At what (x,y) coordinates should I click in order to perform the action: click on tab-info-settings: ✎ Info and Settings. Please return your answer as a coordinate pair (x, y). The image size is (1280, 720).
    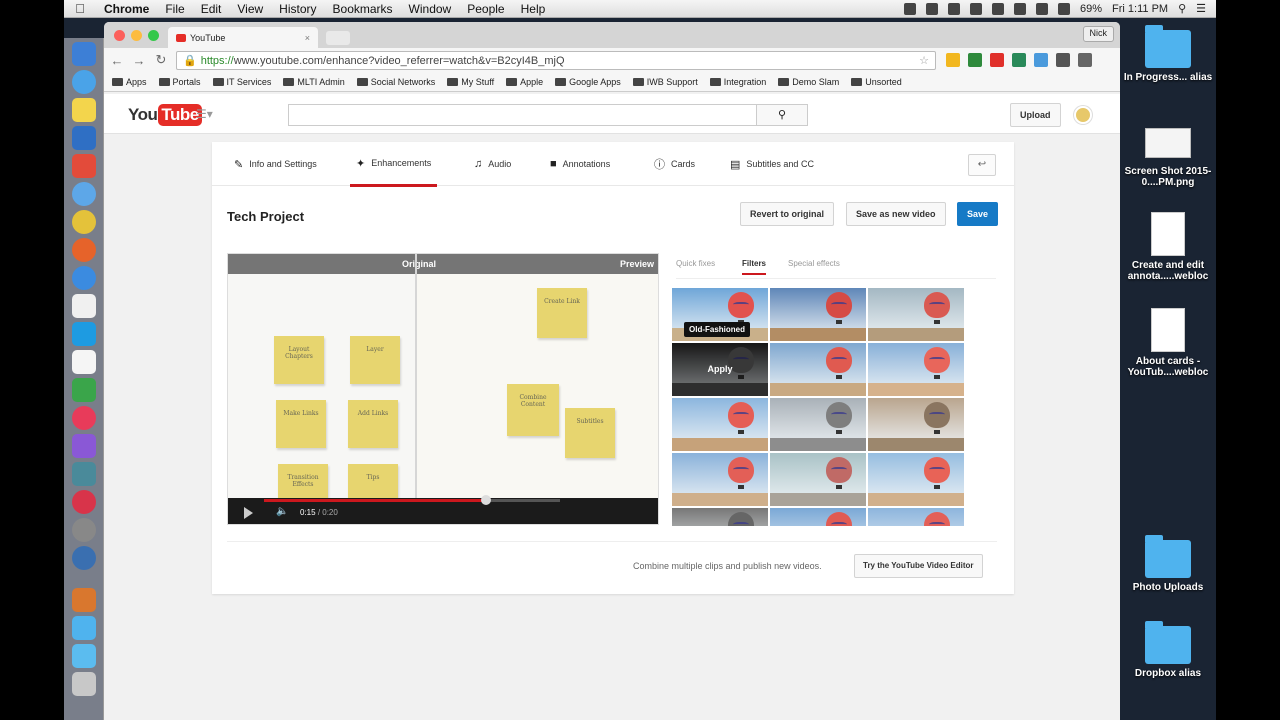
    Looking at the image, I should click on (275, 164).